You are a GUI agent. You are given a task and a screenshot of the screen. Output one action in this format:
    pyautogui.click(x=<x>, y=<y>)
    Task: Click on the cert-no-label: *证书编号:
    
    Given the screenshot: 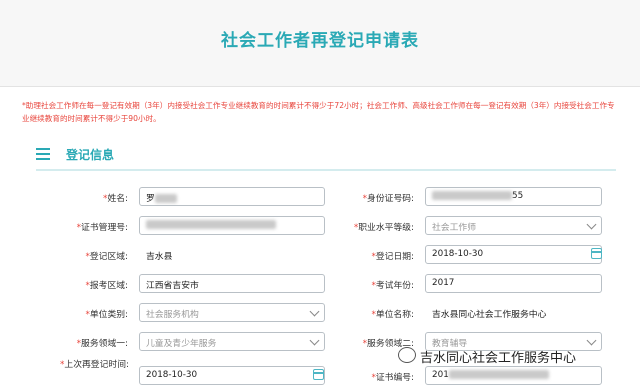 What is the action you would take?
    pyautogui.click(x=392, y=378)
    